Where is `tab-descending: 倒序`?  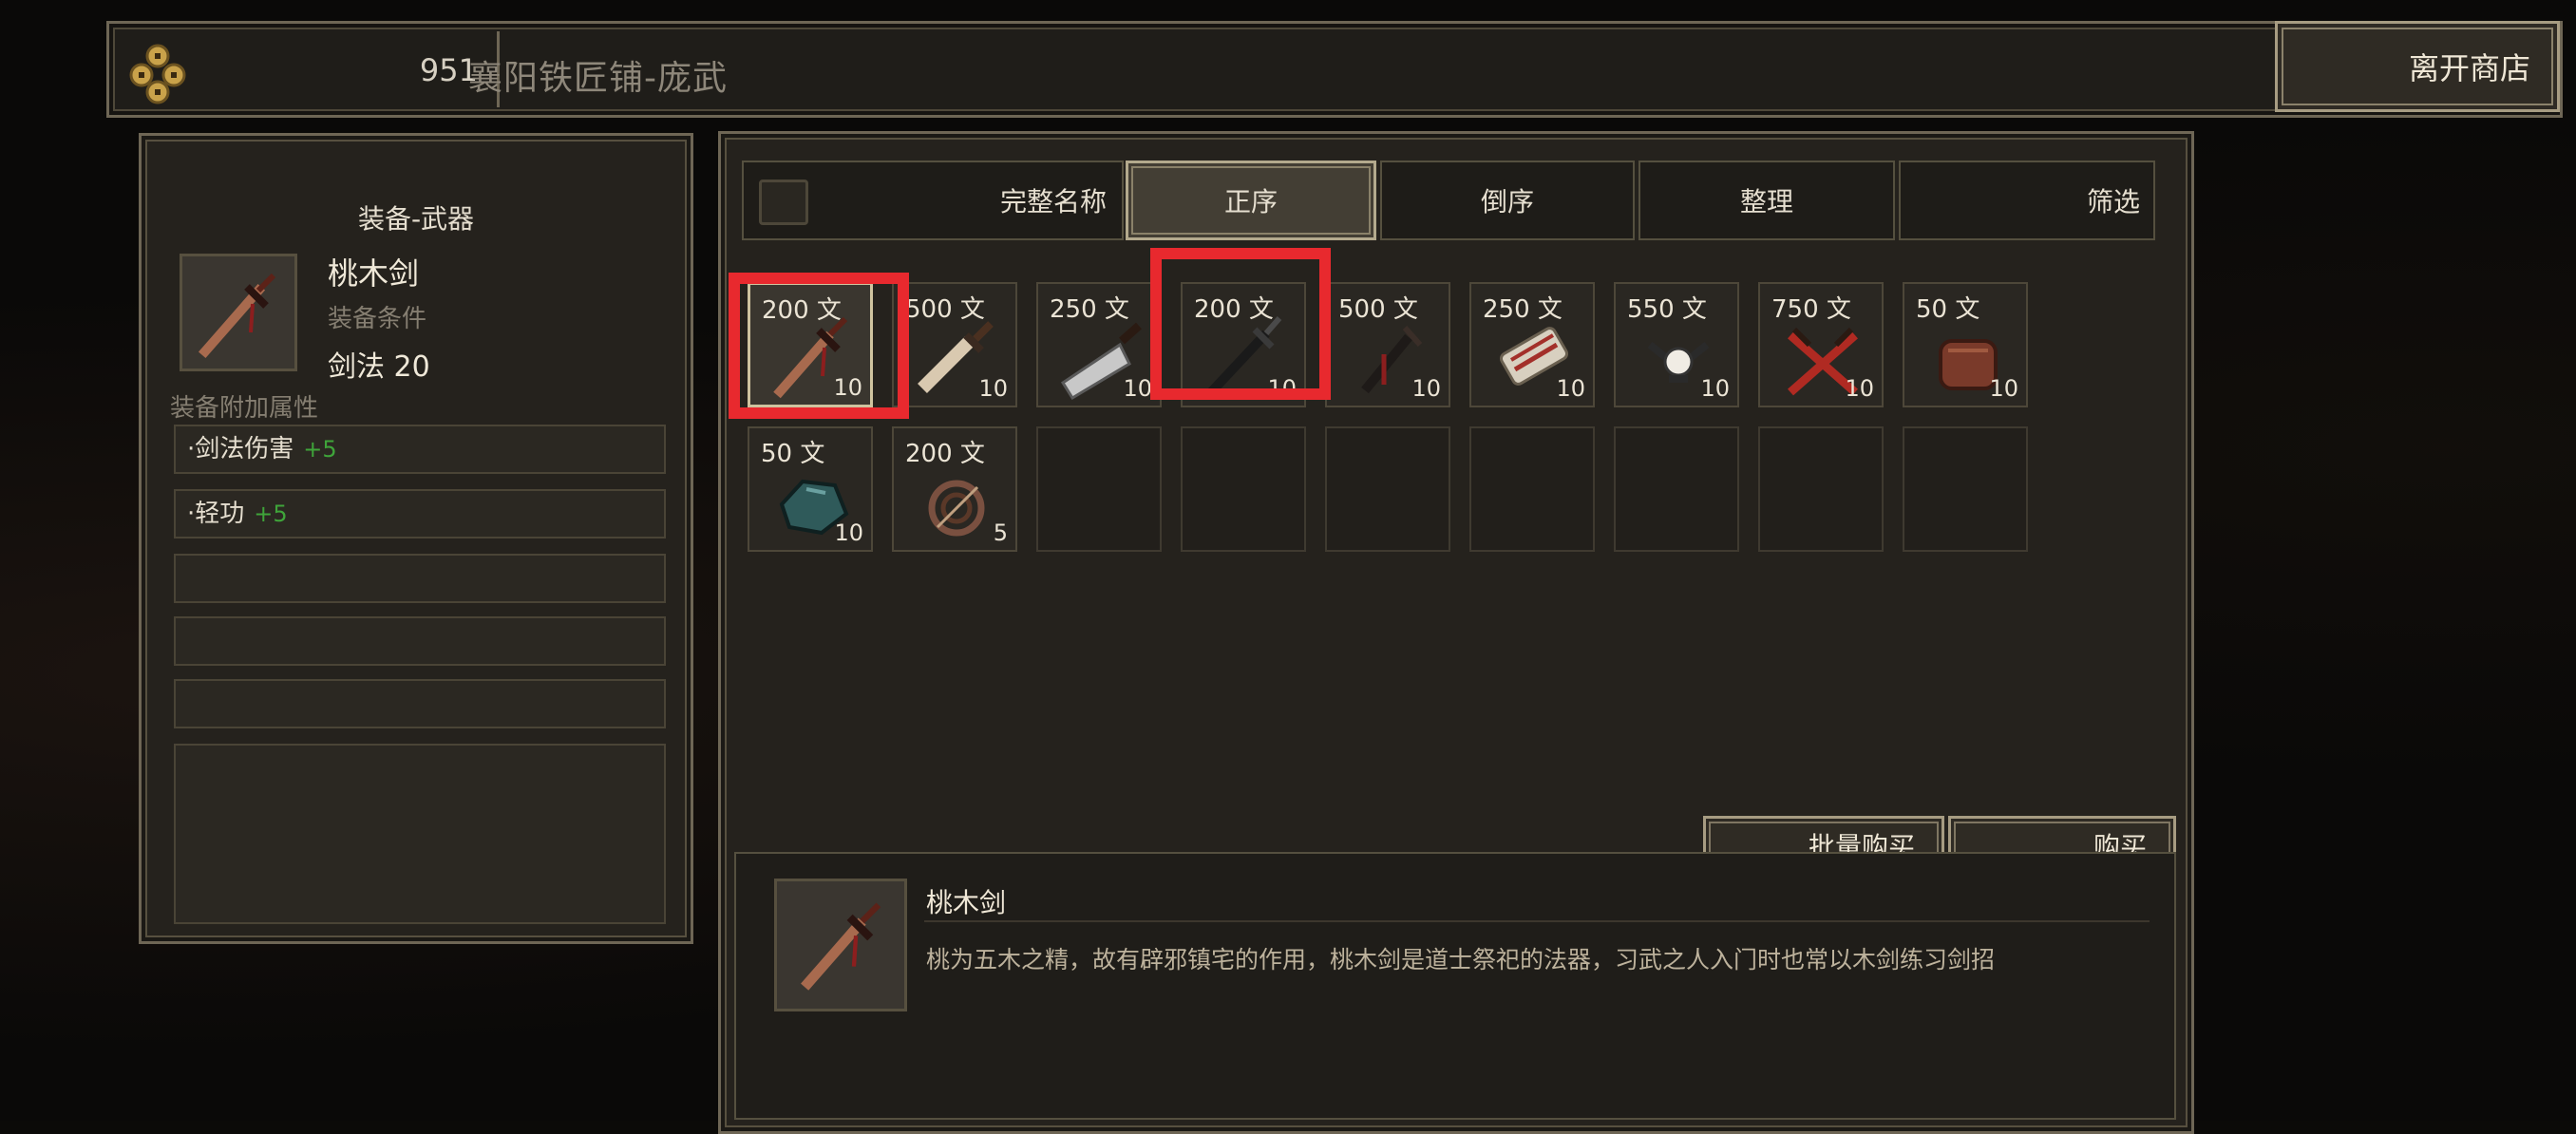
tab-descending: 倒序 is located at coordinates (1507, 200).